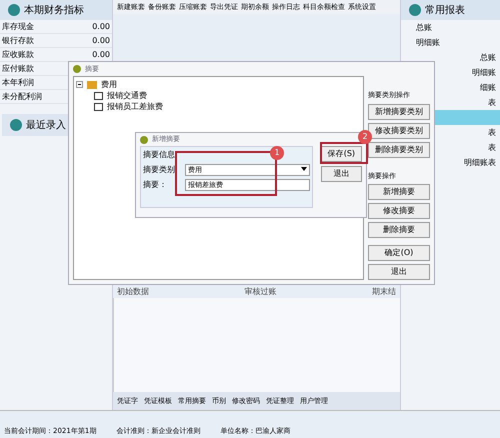  I want to click on dialog-button: 删除摘要类别, so click(399, 150).